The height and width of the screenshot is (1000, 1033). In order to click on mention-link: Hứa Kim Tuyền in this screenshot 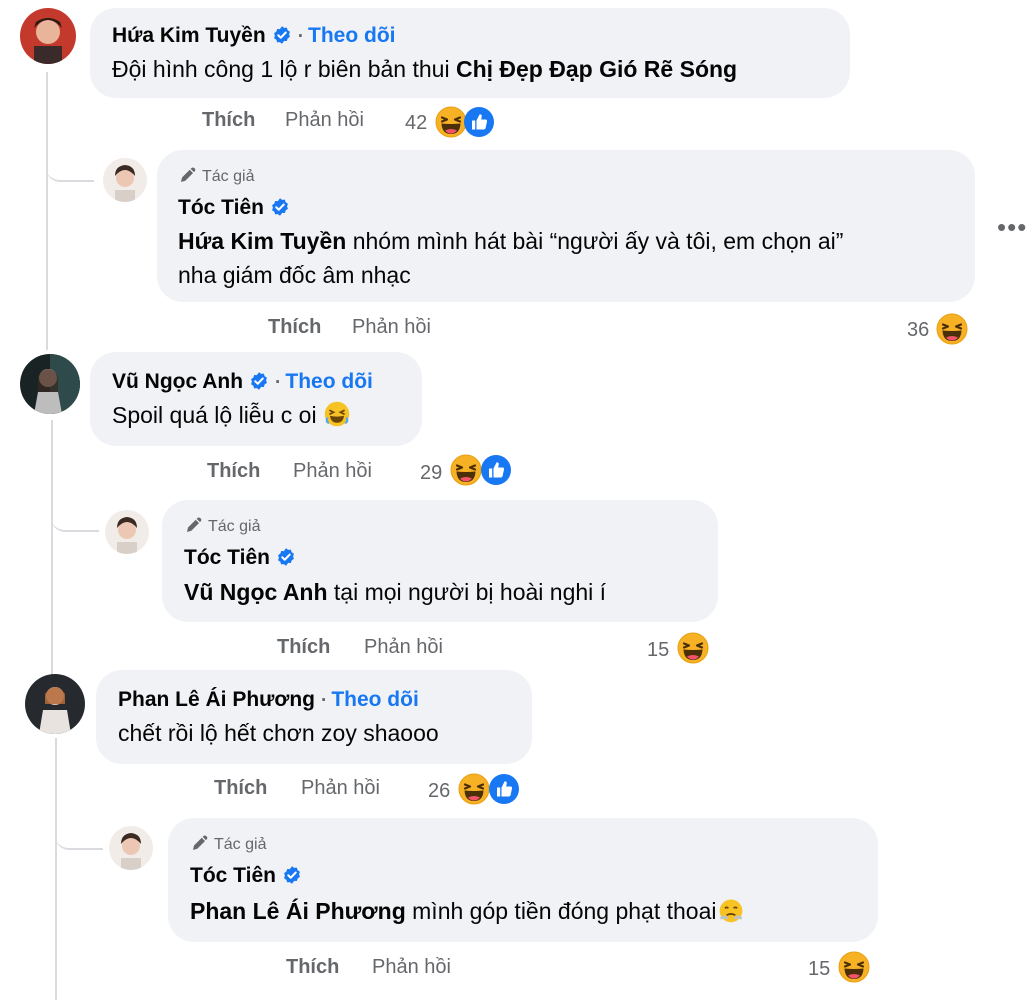, I will do `click(262, 241)`.